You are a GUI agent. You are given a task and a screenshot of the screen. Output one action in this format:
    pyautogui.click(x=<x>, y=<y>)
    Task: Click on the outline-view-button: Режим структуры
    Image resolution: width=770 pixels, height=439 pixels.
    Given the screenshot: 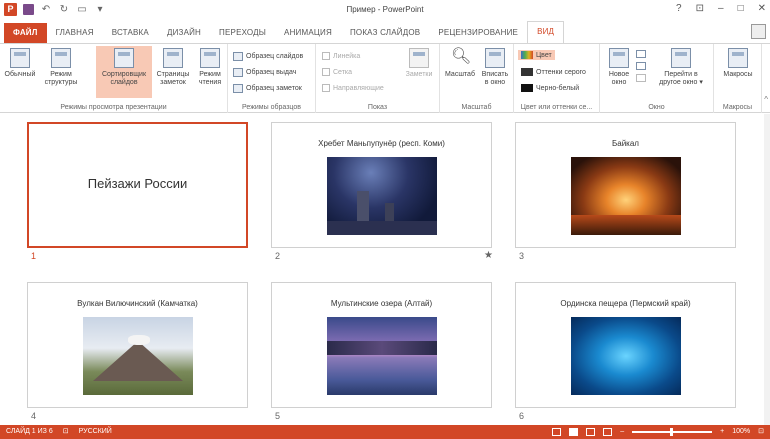 What is the action you would take?
    pyautogui.click(x=61, y=67)
    